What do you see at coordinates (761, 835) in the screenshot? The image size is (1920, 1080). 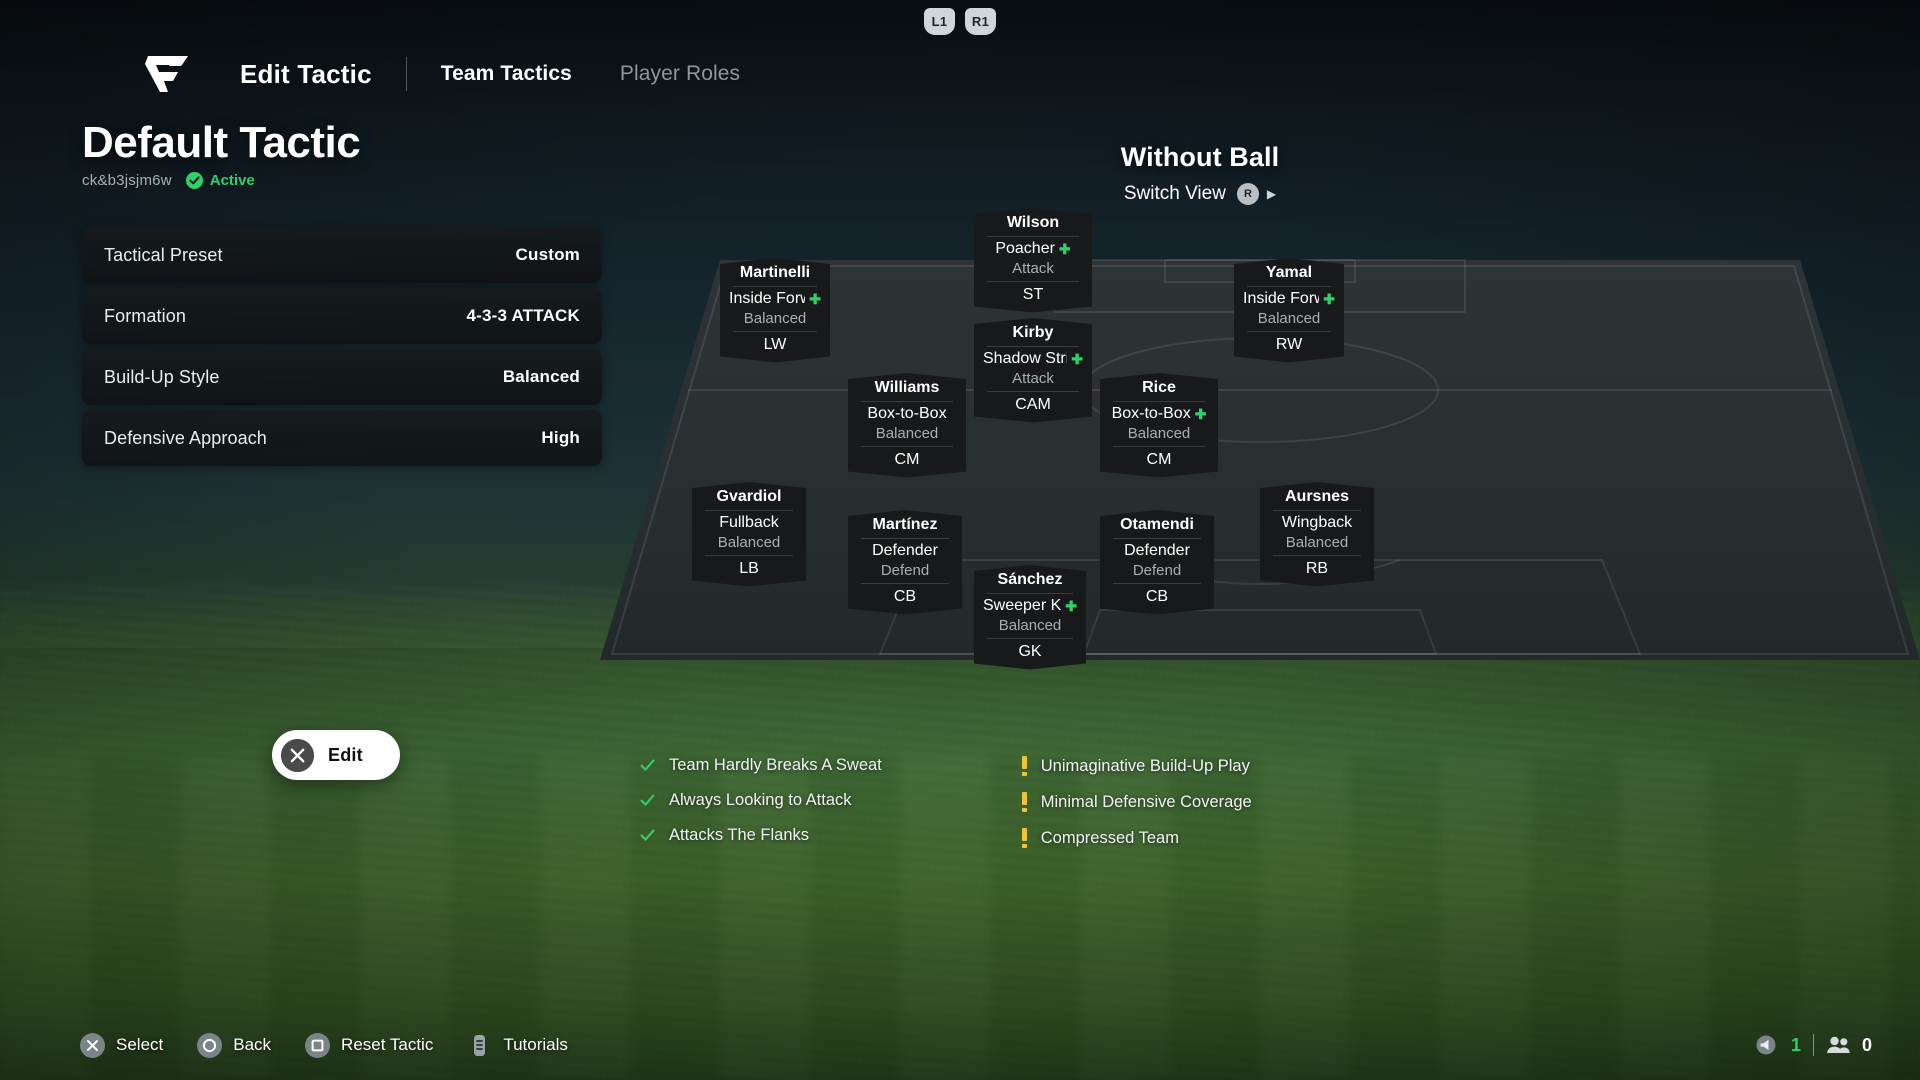 I see `trait-item: Attacks The Flanks` at bounding box center [761, 835].